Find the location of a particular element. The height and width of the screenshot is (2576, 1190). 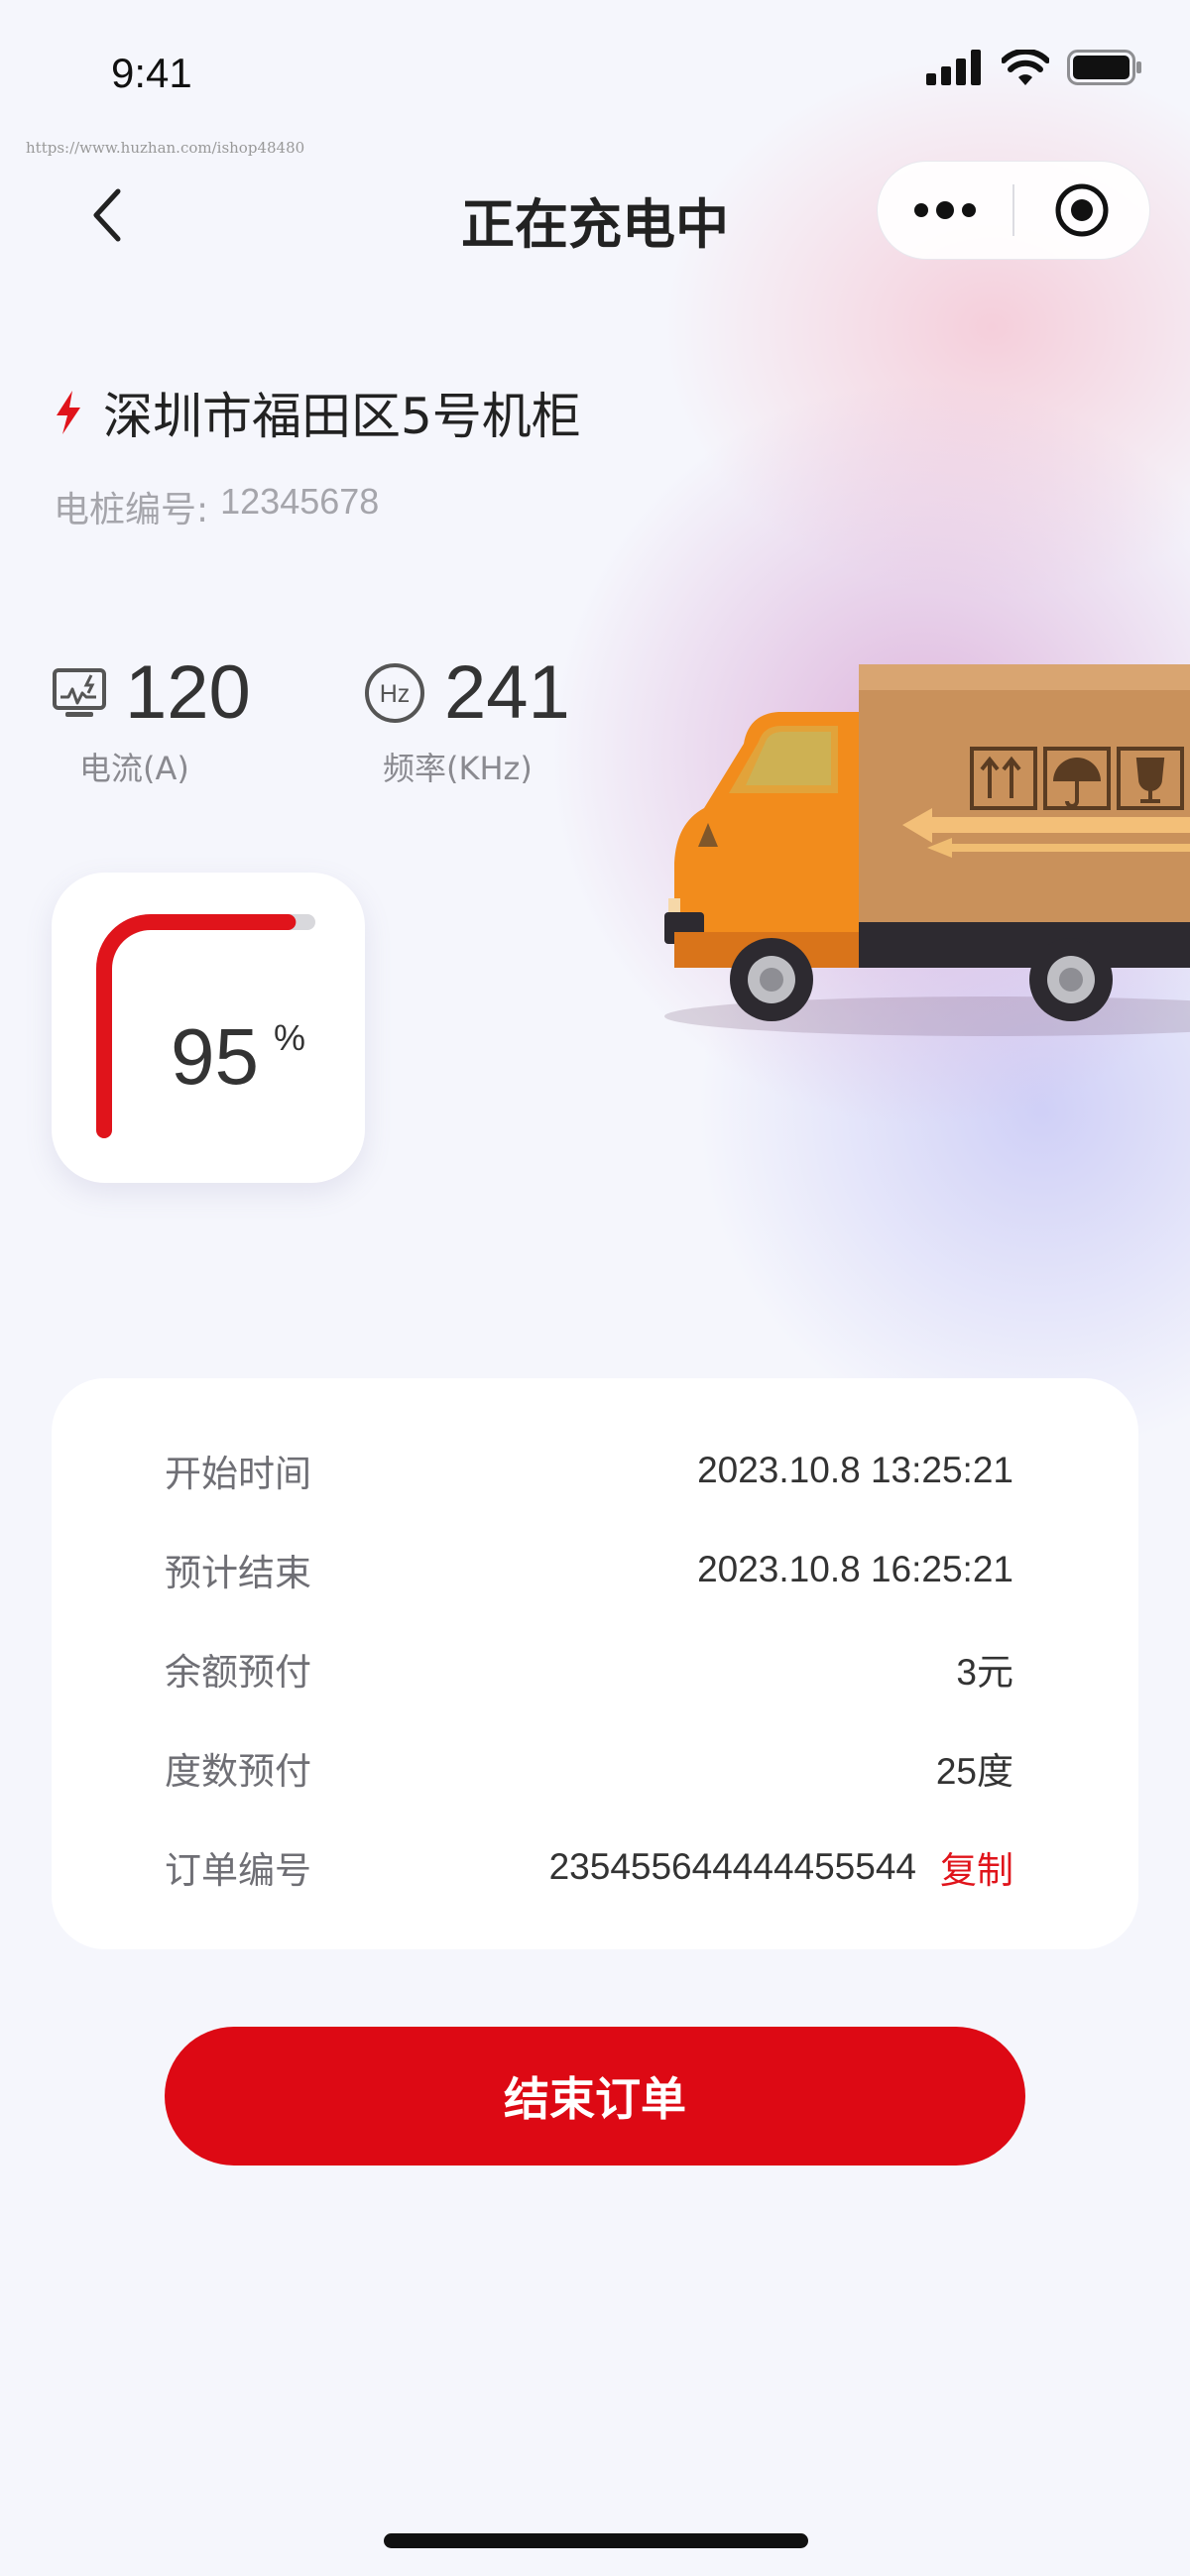

signal-icon is located at coordinates (953, 67).